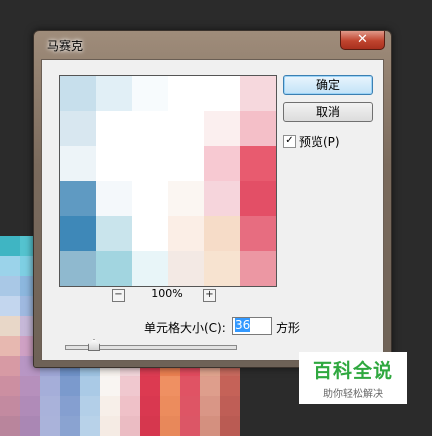 The width and height of the screenshot is (432, 436). Describe the element at coordinates (319, 142) in the screenshot. I see `preview-checkbox-label: 预览(P)` at that location.